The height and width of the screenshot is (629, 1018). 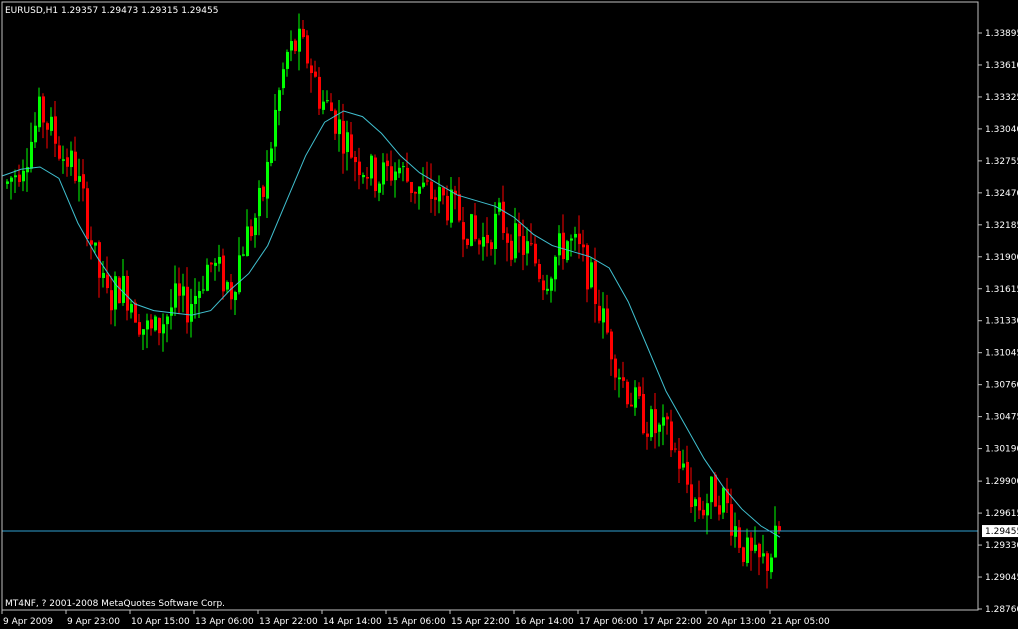 I want to click on x-tick-label: 15 Apr 06:00, so click(x=416, y=622).